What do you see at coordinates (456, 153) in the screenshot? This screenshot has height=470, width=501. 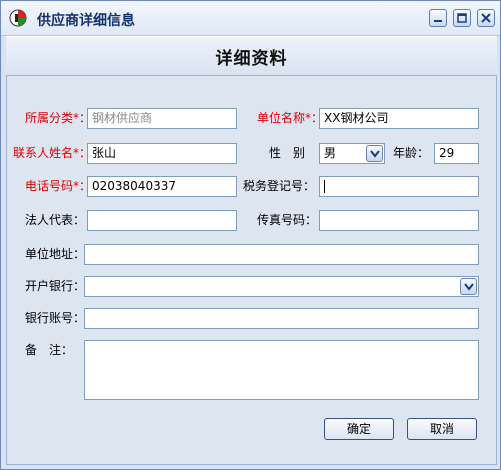 I see `age-field: 29` at bounding box center [456, 153].